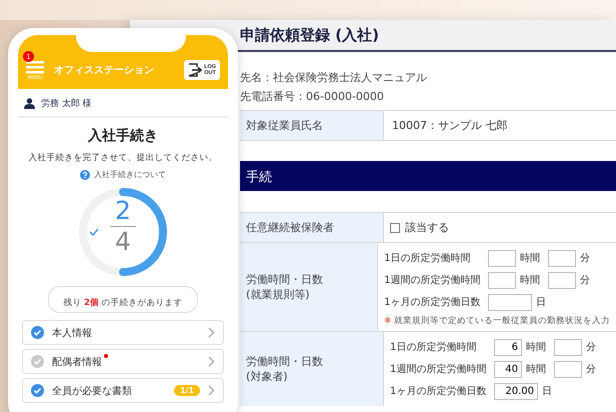  Describe the element at coordinates (312, 227) in the screenshot. I see `table-label-cell: 任意継続被保険者` at that location.